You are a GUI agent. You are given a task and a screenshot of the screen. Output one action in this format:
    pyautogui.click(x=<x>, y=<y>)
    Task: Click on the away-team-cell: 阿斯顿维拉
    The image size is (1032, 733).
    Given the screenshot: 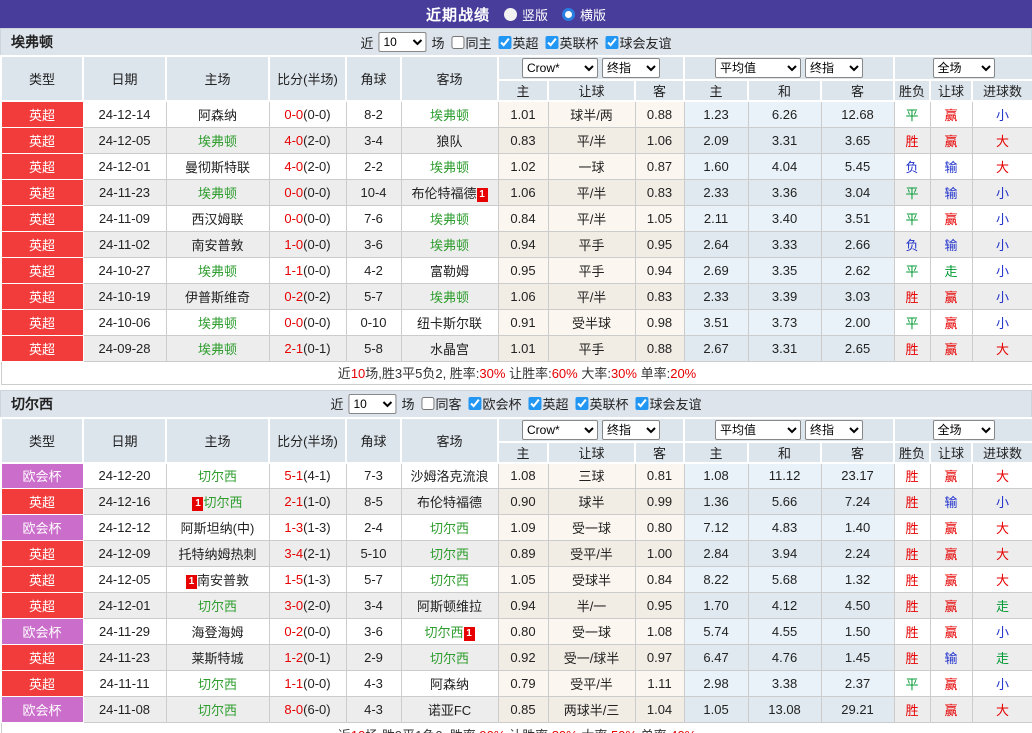 What is the action you would take?
    pyautogui.click(x=449, y=605)
    